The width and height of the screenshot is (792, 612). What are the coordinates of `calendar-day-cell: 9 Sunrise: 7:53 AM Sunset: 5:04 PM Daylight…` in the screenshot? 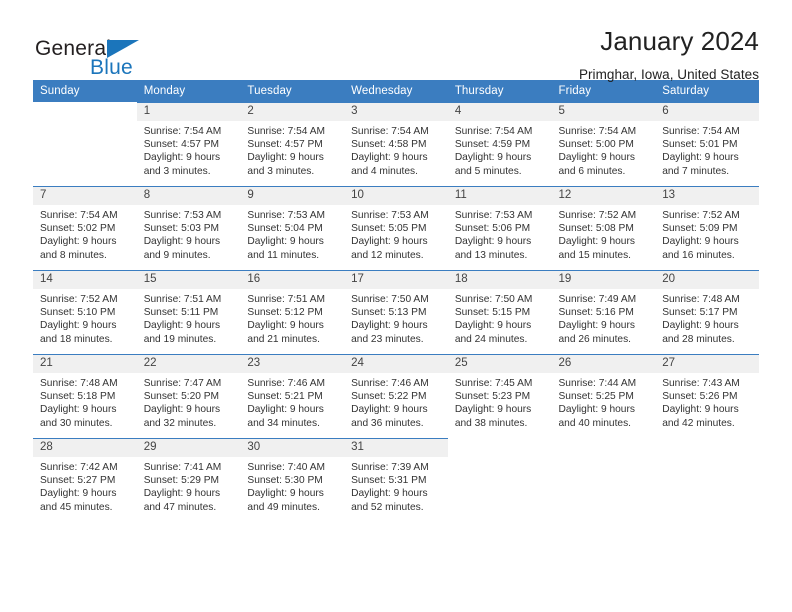 It's located at (292, 228).